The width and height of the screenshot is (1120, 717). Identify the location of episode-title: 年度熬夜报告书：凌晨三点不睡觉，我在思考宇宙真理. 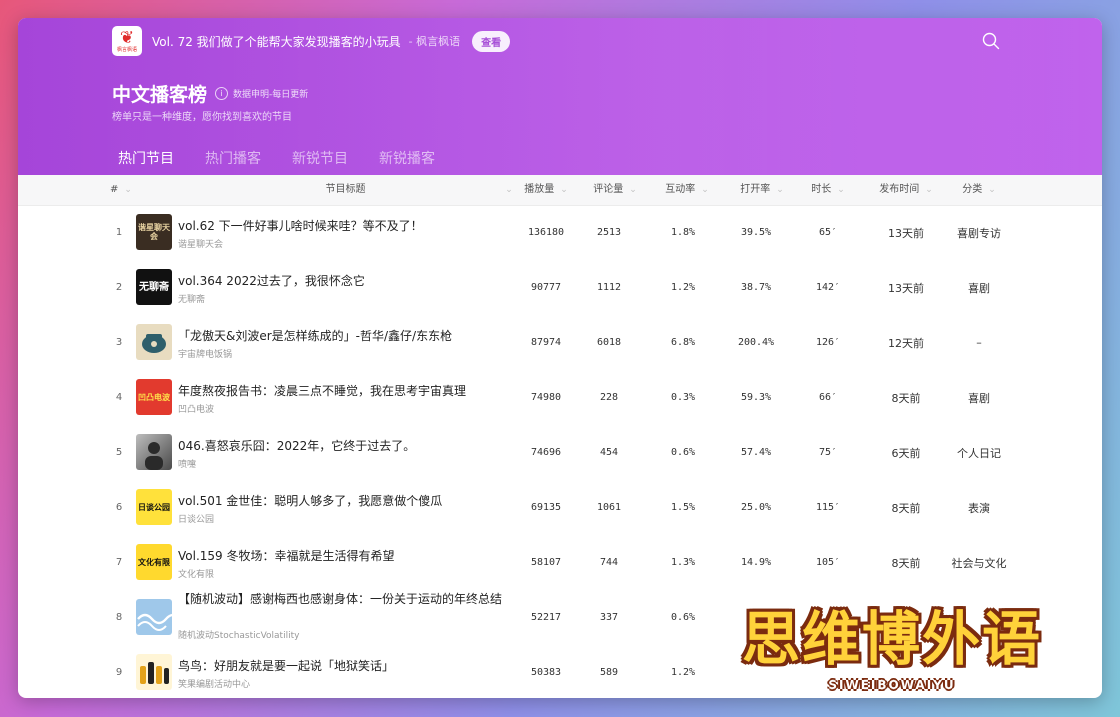
(345, 391).